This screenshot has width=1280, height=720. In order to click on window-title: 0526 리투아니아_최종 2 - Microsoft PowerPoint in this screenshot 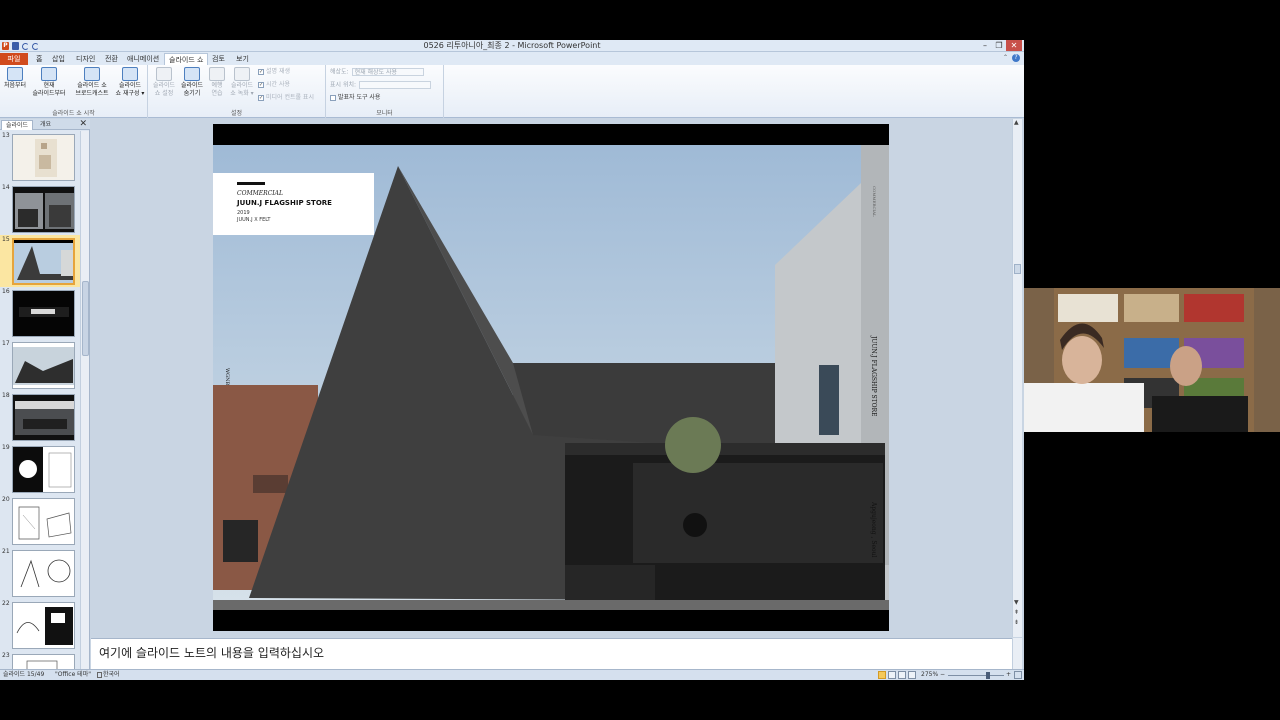, I will do `click(512, 45)`.